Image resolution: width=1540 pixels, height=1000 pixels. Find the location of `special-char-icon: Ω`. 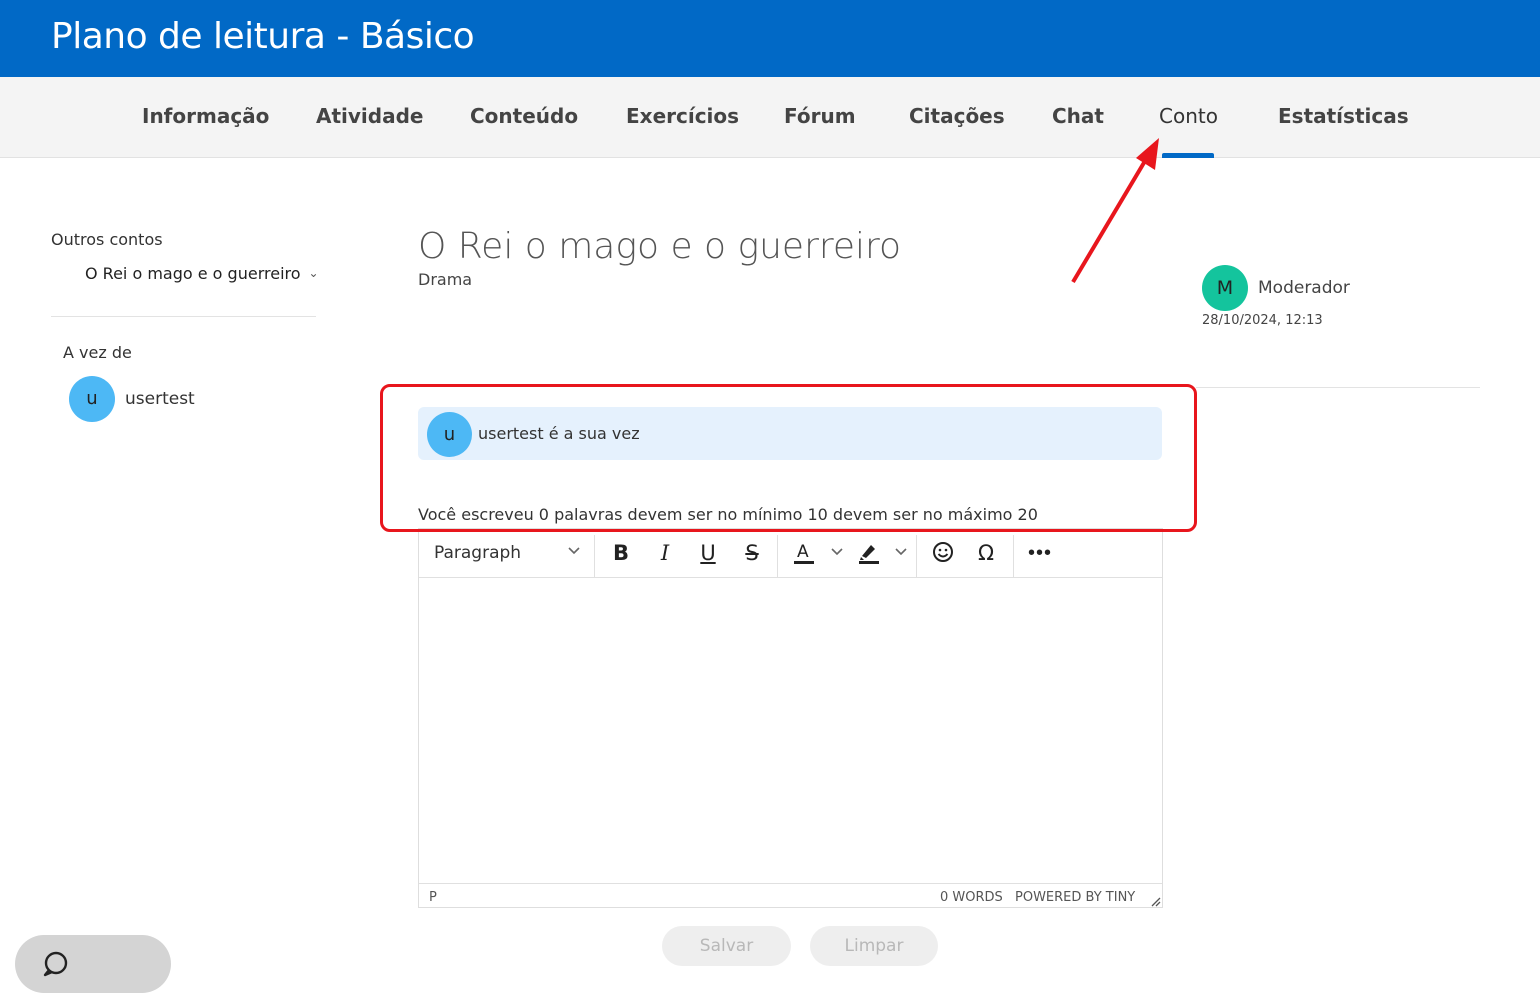

special-char-icon: Ω is located at coordinates (986, 553).